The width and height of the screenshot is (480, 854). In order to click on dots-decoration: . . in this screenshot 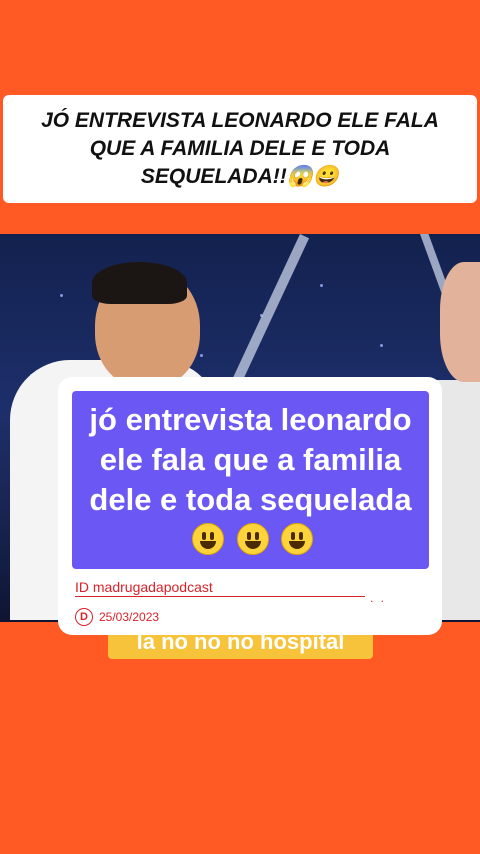, I will do `click(378, 598)`.